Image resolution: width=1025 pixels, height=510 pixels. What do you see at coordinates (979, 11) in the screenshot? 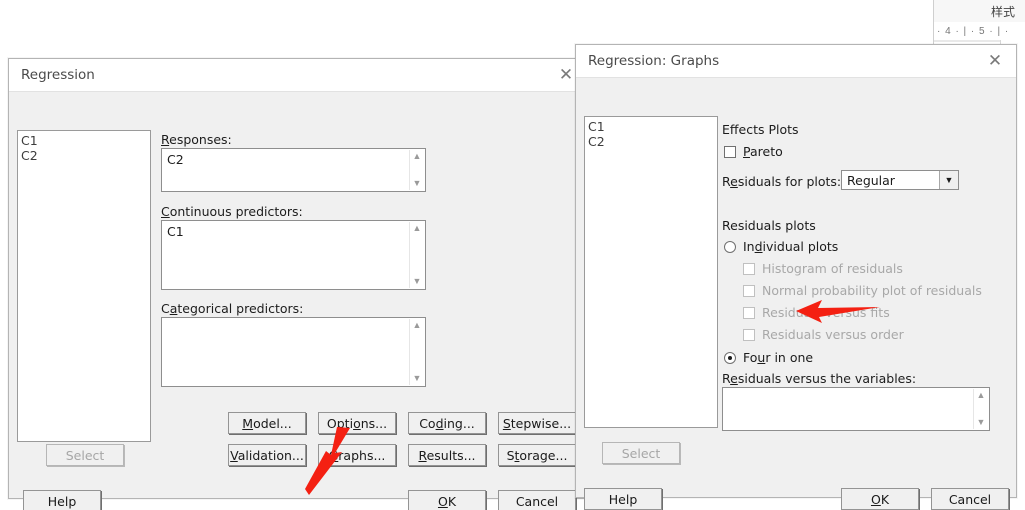
I see `ribbon-strip: 样式` at bounding box center [979, 11].